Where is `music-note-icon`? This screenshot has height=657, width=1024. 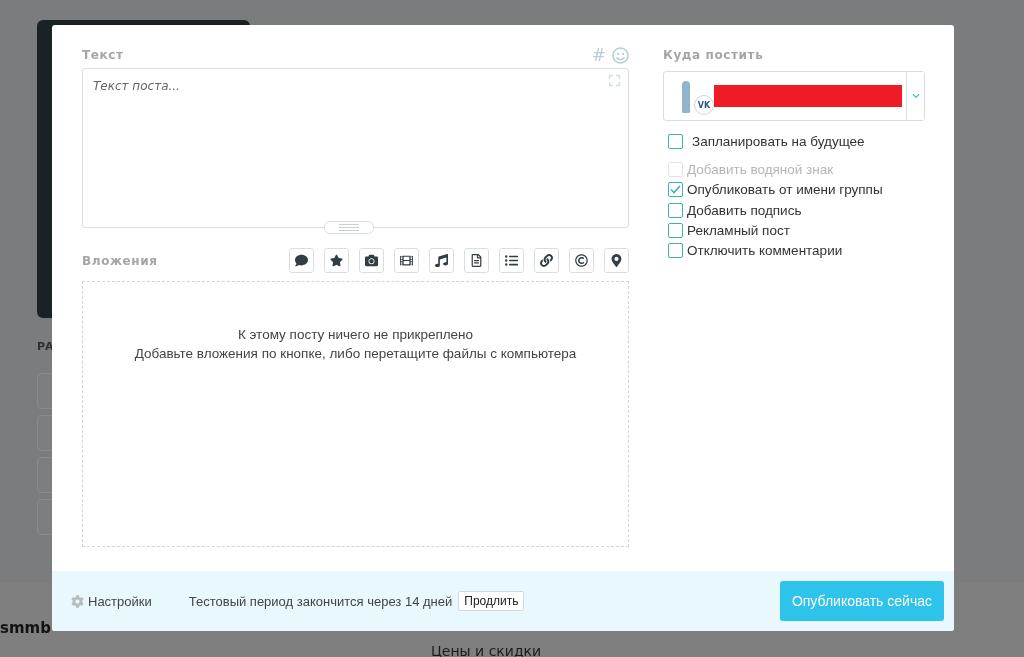
music-note-icon is located at coordinates (441, 260).